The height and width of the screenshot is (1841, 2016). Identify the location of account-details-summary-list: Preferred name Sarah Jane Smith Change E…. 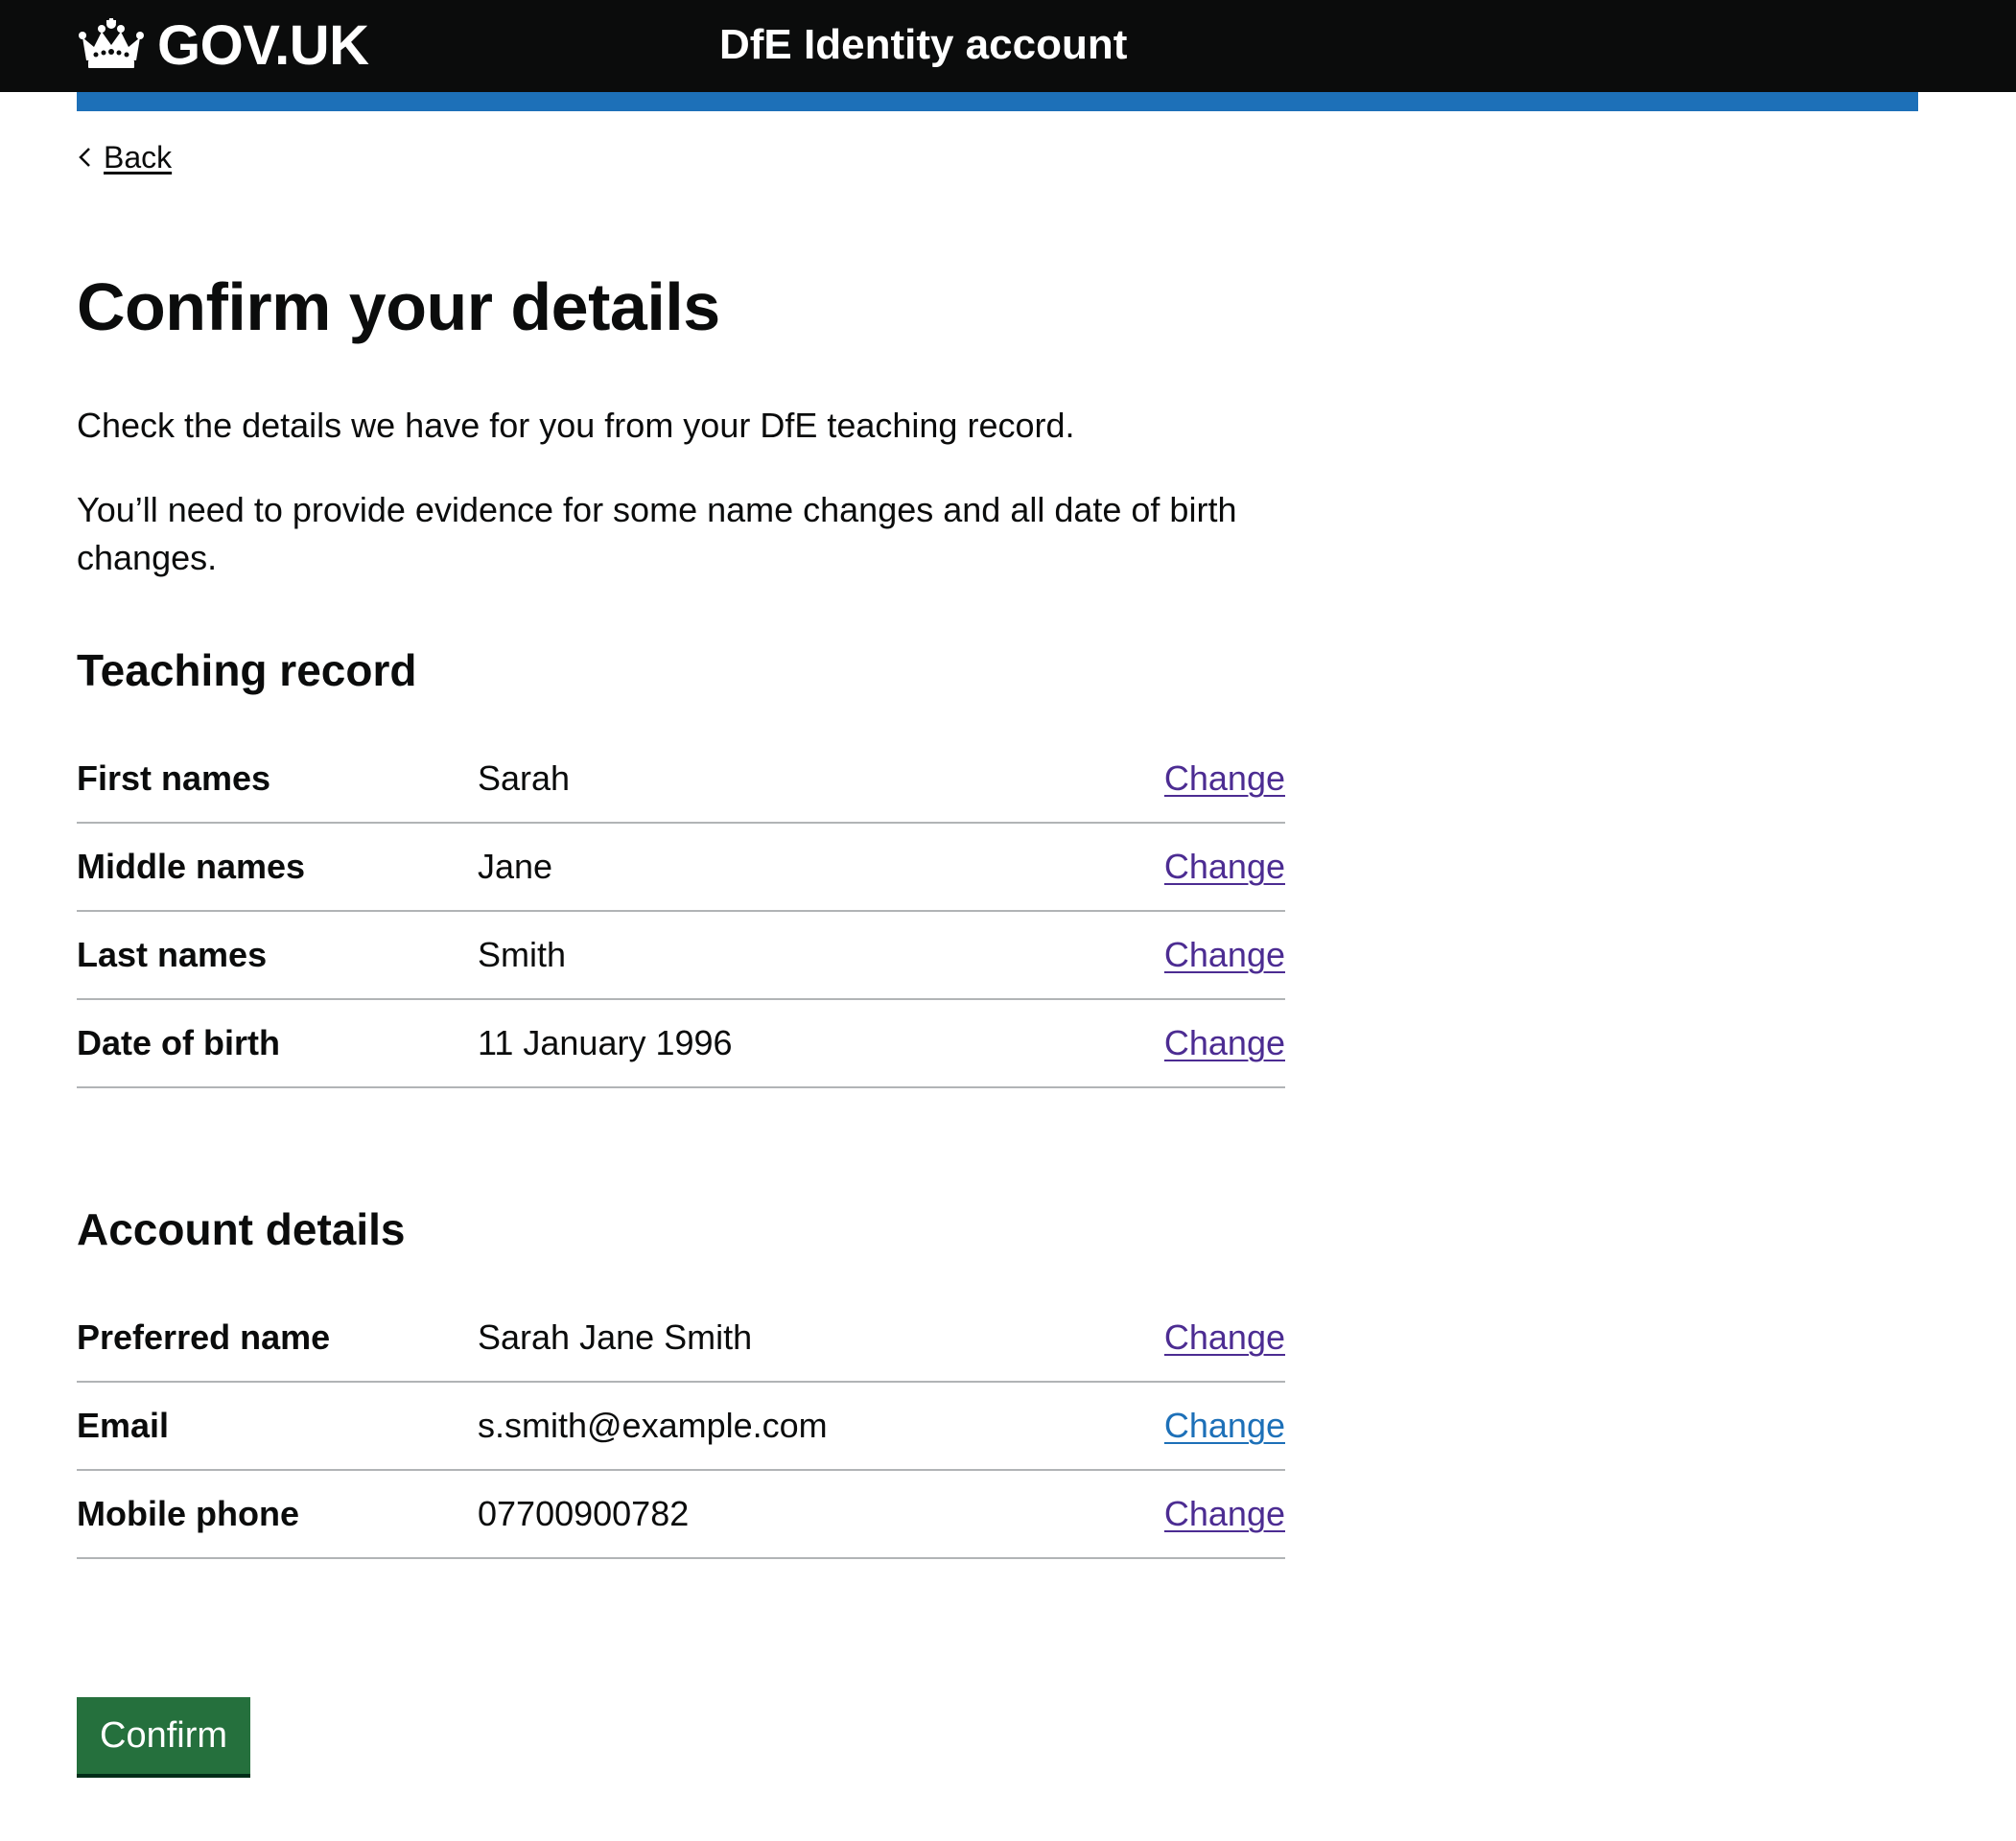
(681, 1427).